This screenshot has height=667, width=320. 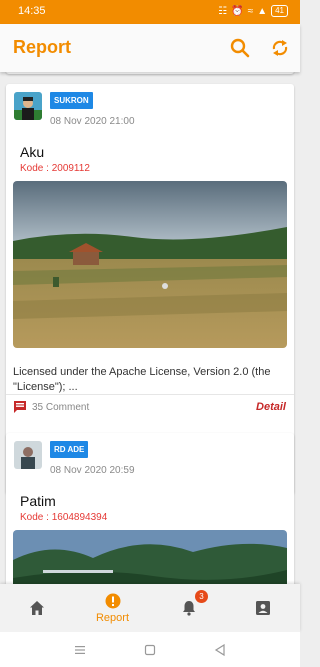 I want to click on bell-icon, so click(x=189, y=608).